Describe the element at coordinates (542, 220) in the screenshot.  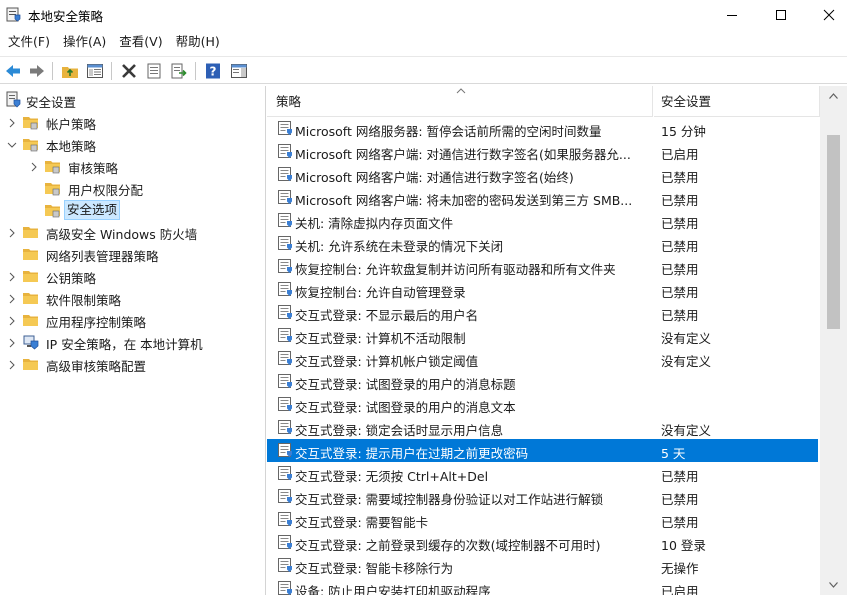
I see `policy-row: 关机: 清除虚拟内存页面文件 已禁用` at that location.